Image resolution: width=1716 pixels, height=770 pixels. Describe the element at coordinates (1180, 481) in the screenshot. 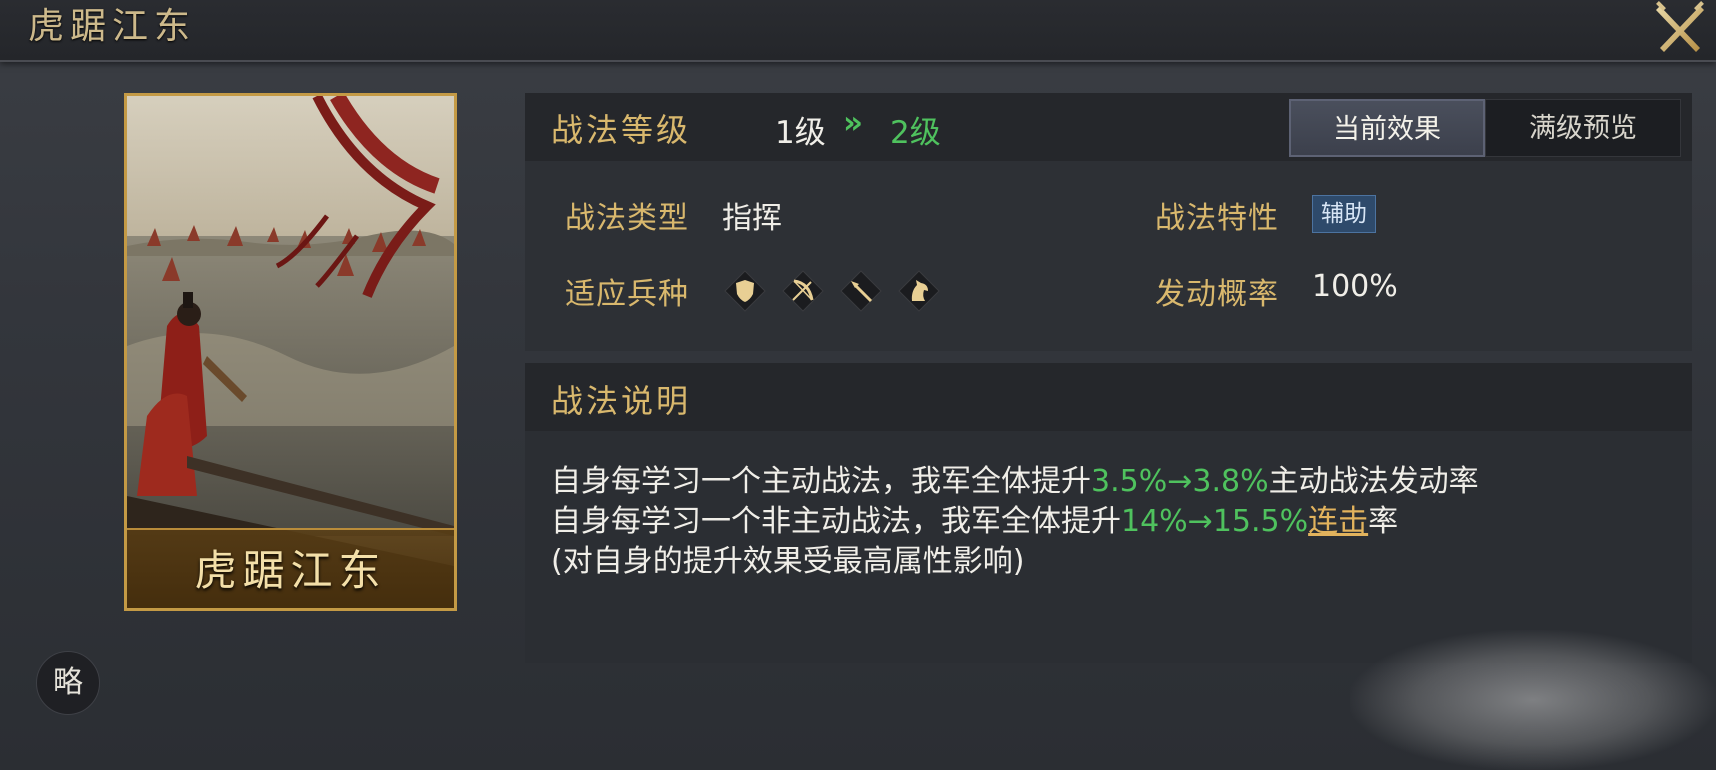

I see `line1-value: 3.5%→3.8%` at that location.